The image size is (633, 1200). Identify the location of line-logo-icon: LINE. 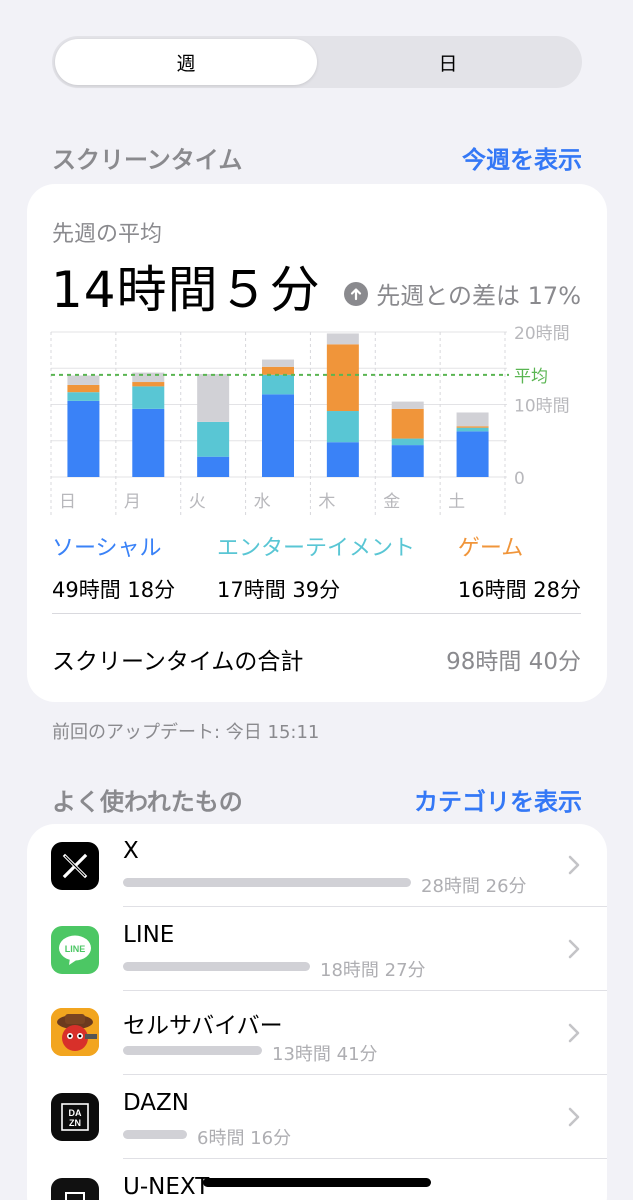
(75, 950).